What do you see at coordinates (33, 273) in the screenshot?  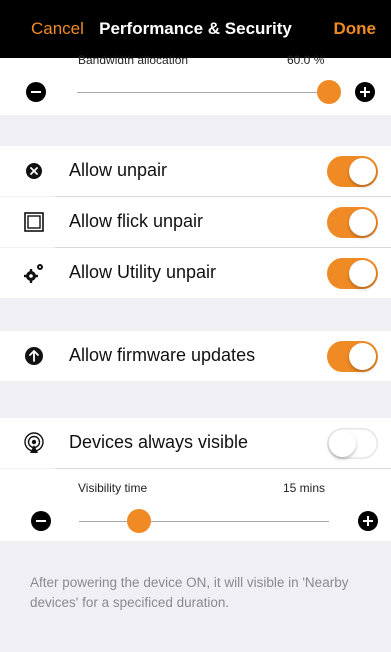 I see `gears-icon` at bounding box center [33, 273].